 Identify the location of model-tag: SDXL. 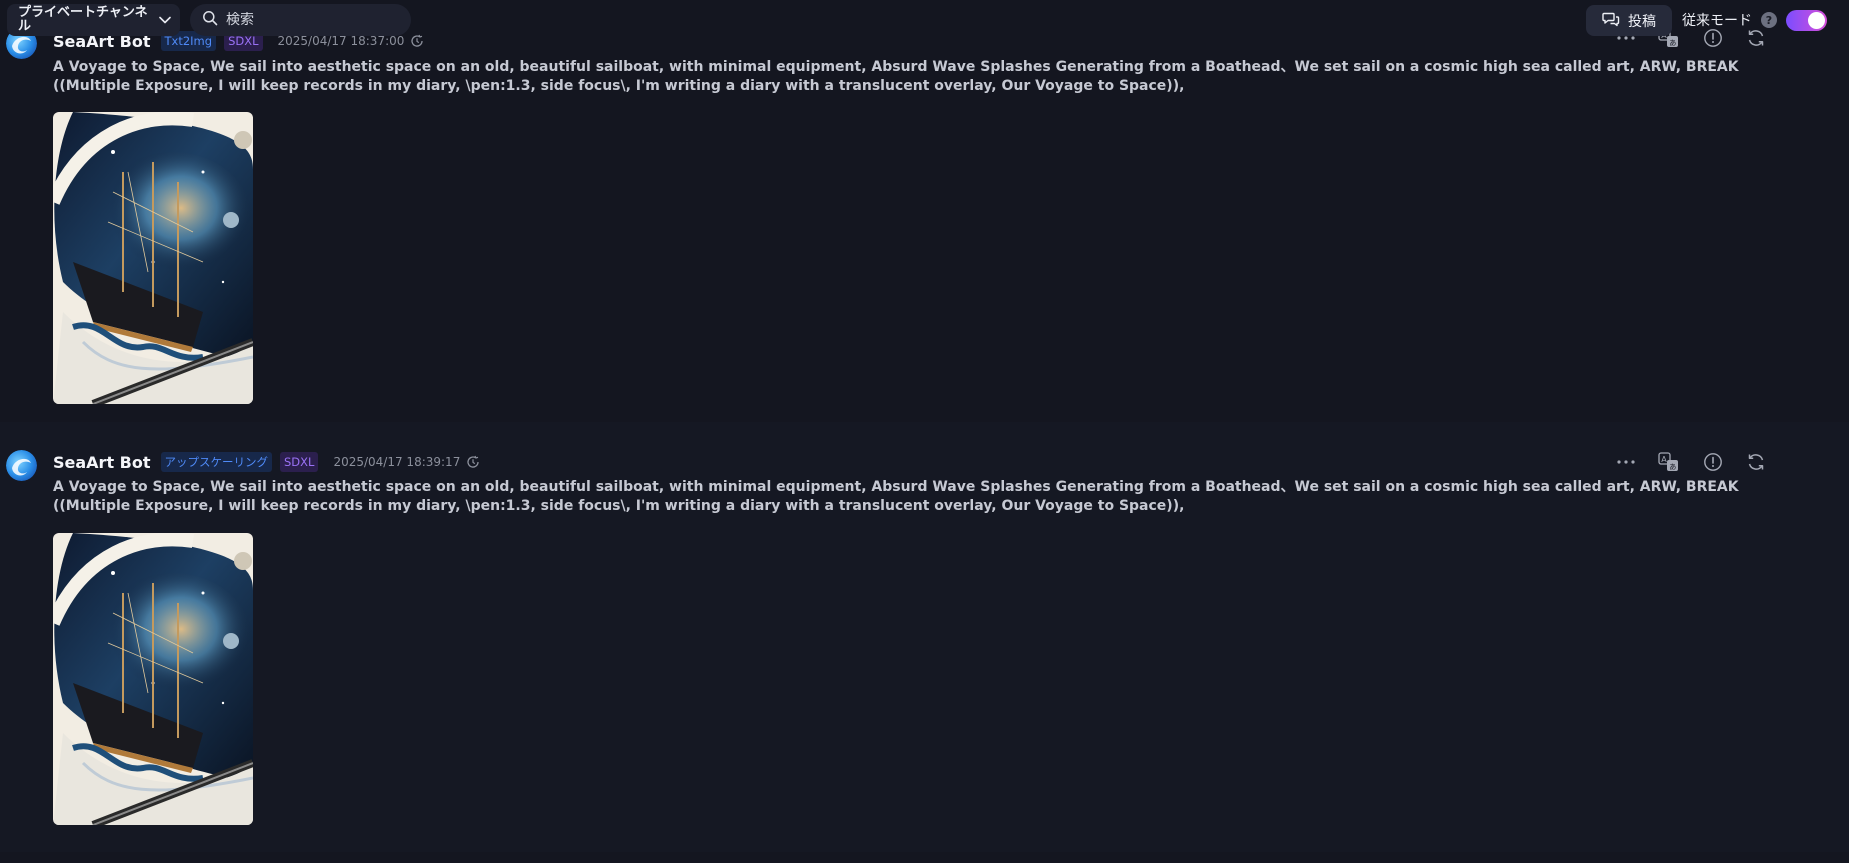
(299, 462).